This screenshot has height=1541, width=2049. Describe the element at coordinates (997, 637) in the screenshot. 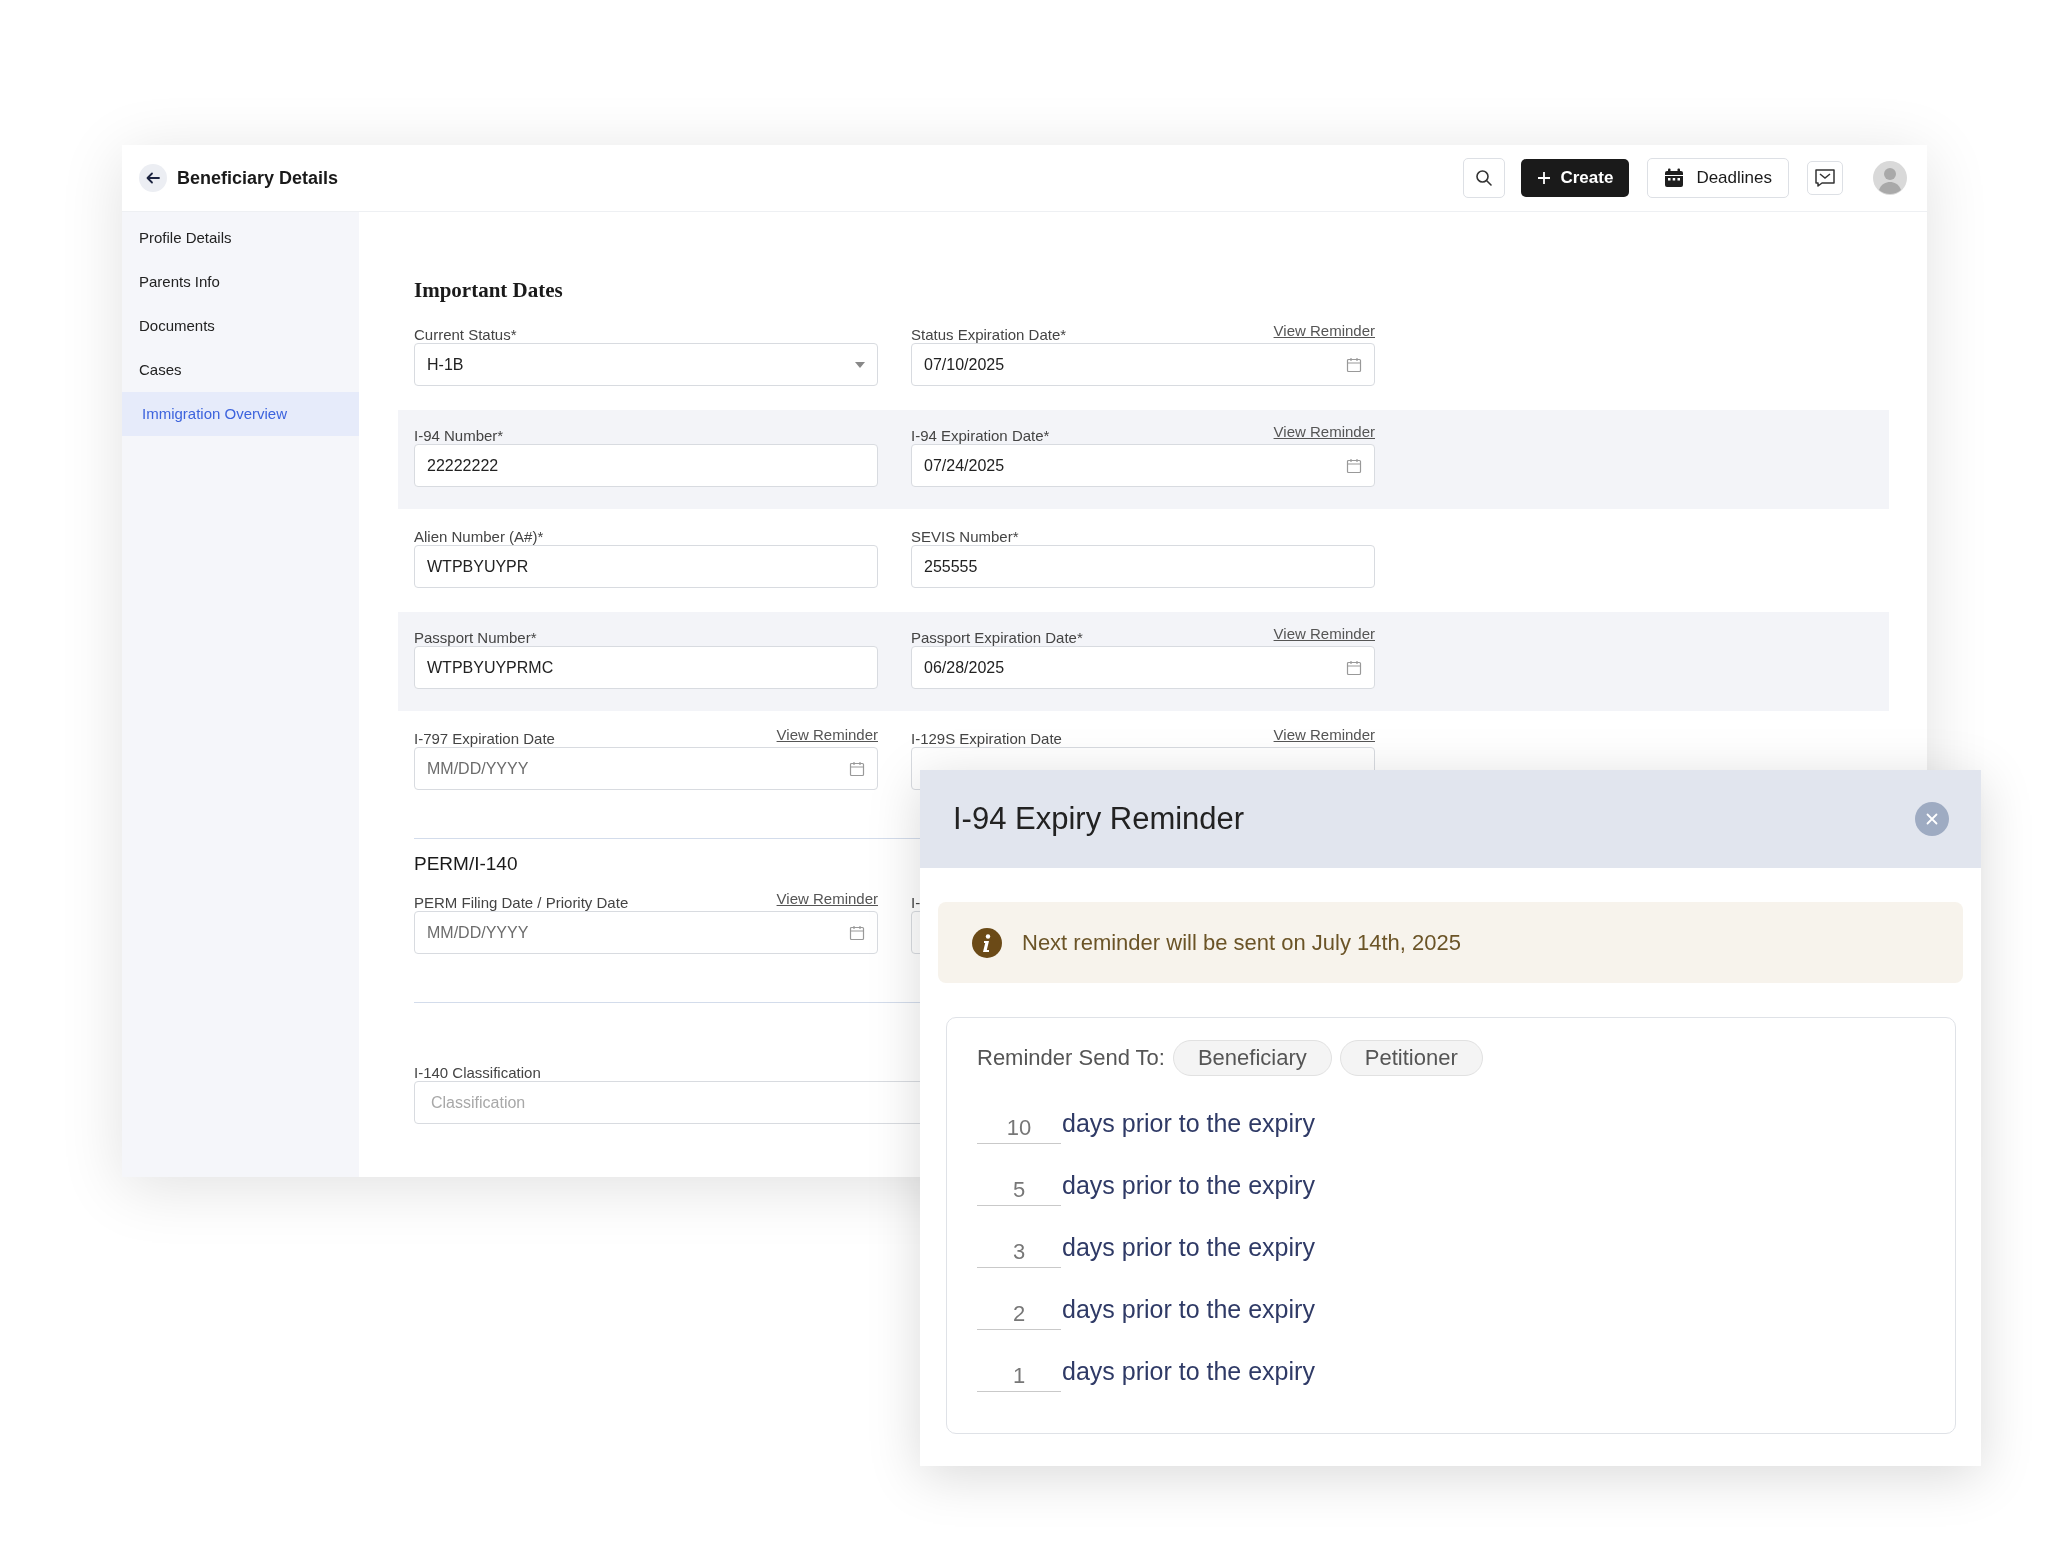

I see `field-label: Passport Expiration Date*` at that location.